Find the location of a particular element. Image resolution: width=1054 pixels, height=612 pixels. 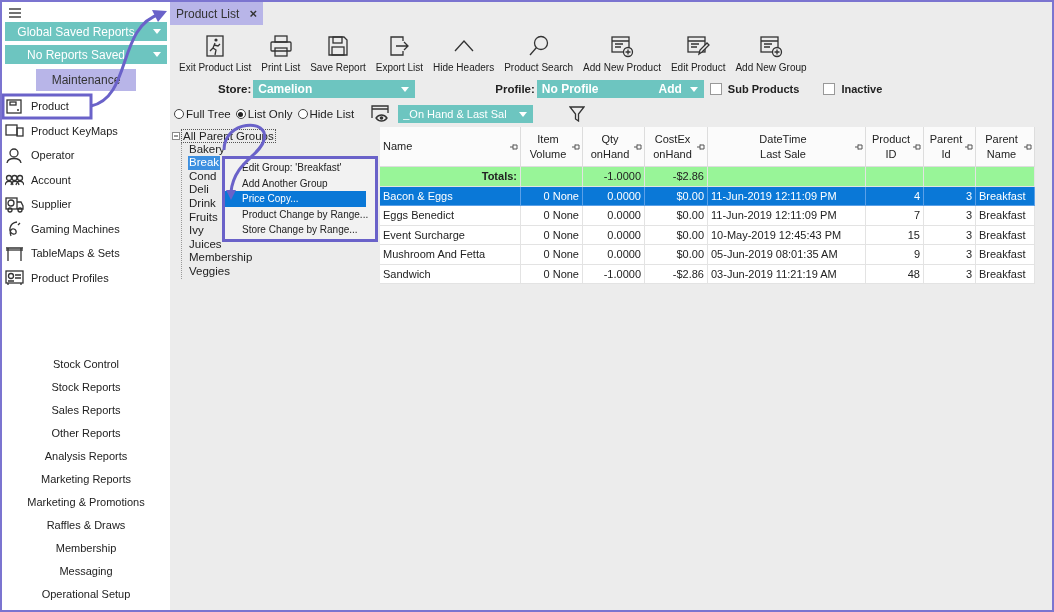

table-cell: Bacon & Eggs is located at coordinates (450, 196).